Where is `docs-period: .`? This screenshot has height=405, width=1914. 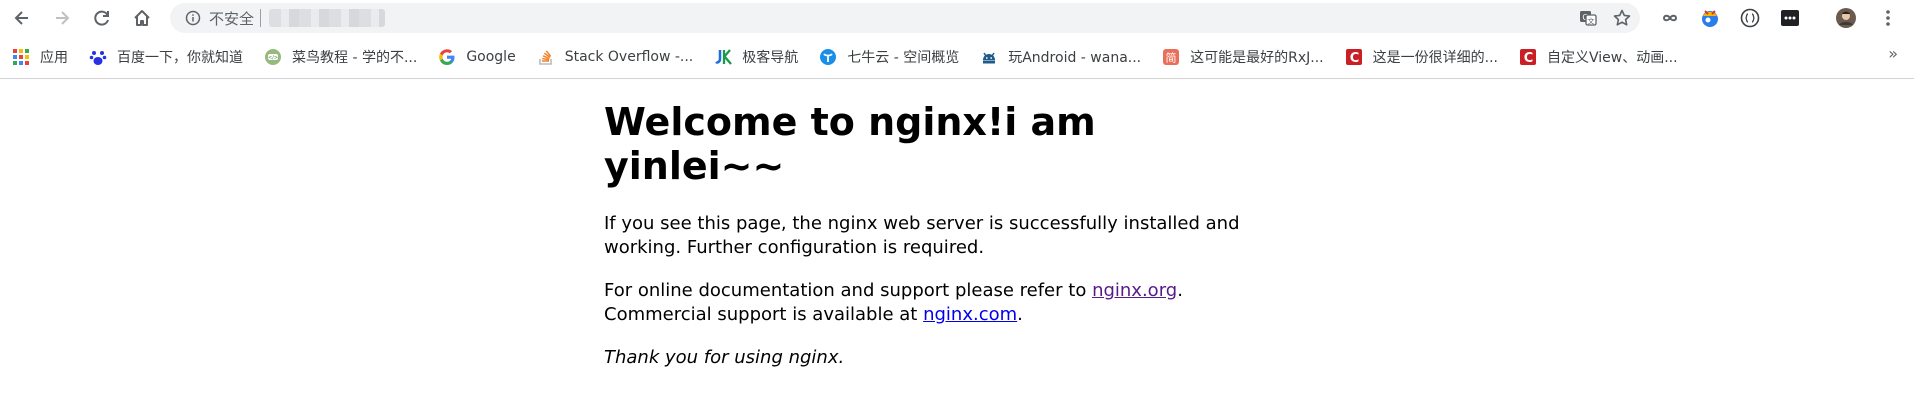 docs-period: . is located at coordinates (1180, 290).